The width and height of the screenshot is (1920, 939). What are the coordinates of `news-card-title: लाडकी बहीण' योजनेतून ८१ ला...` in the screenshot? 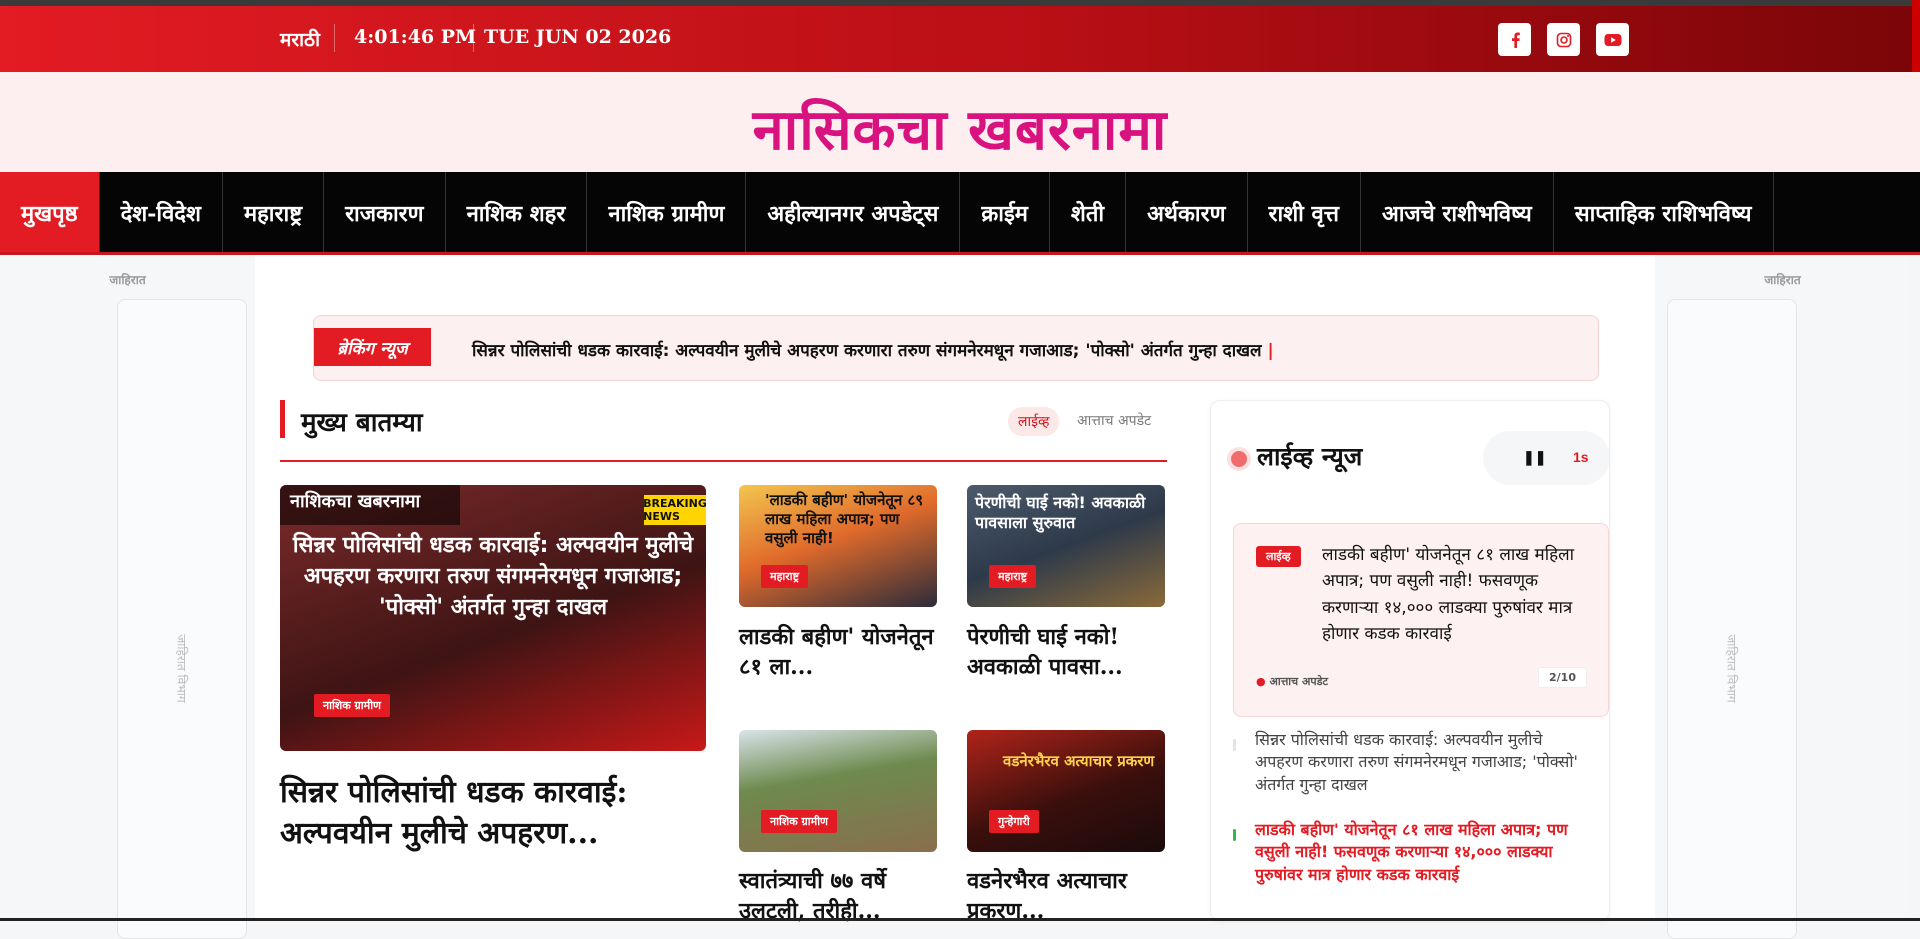 It's located at (839, 652).